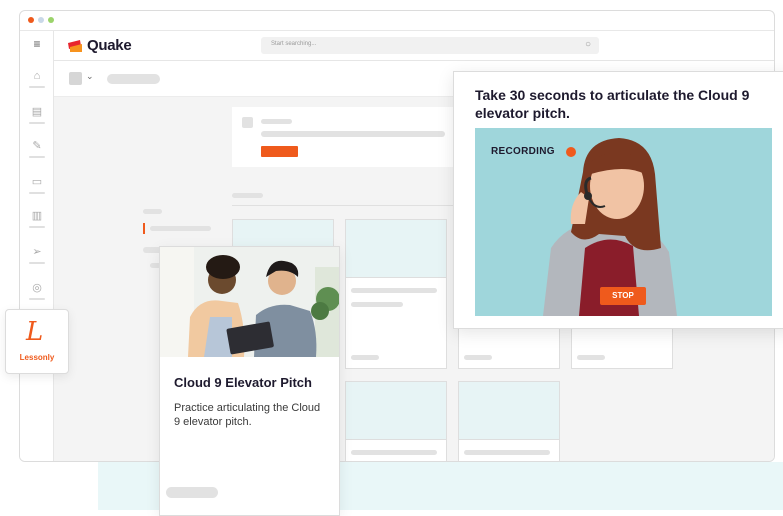 The width and height of the screenshot is (783, 516). Describe the element at coordinates (152, 211) in the screenshot. I see `filter-label-placeholder` at that location.